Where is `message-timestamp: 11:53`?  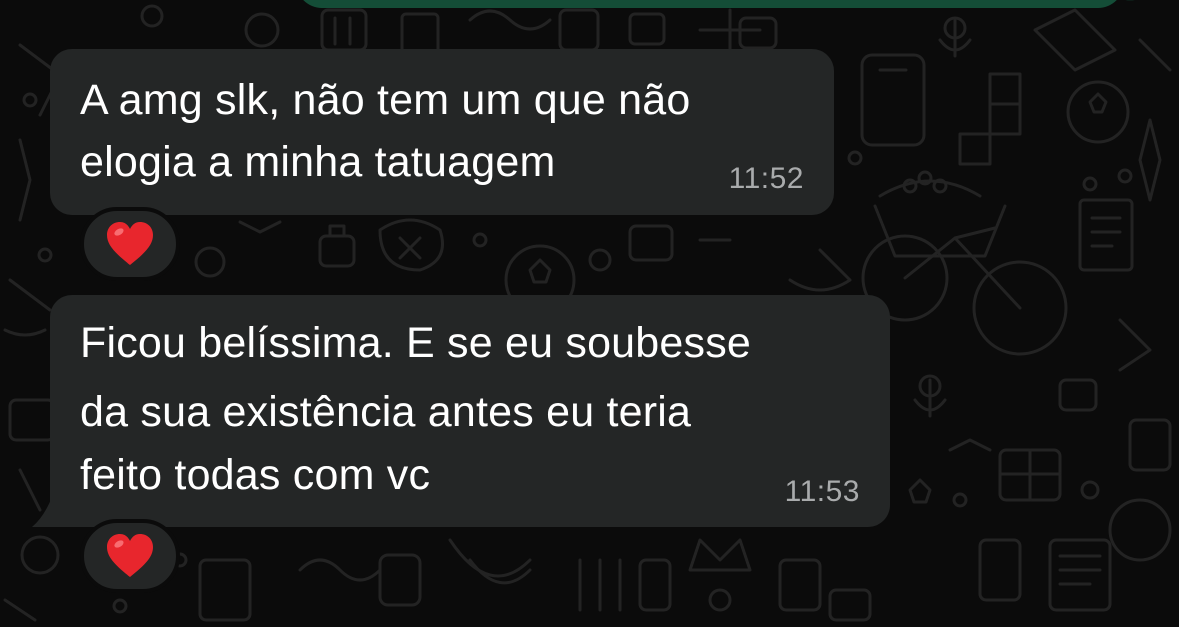 message-timestamp: 11:53 is located at coordinates (822, 491).